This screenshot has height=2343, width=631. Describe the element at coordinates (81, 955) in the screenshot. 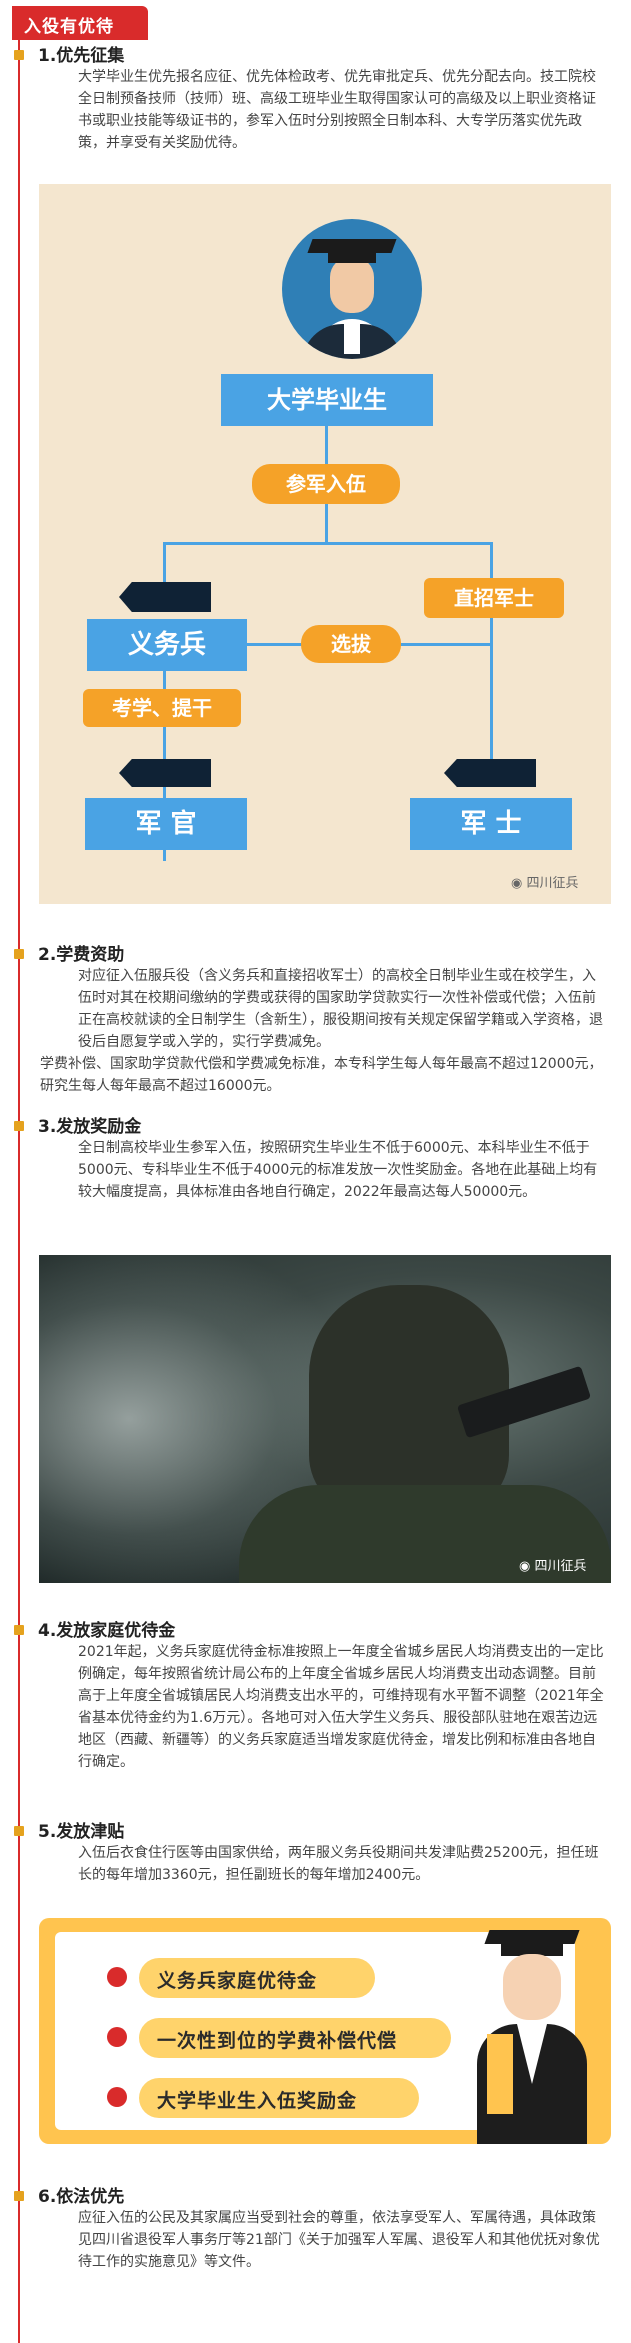

I see `section-title: 2.学费资助` at that location.